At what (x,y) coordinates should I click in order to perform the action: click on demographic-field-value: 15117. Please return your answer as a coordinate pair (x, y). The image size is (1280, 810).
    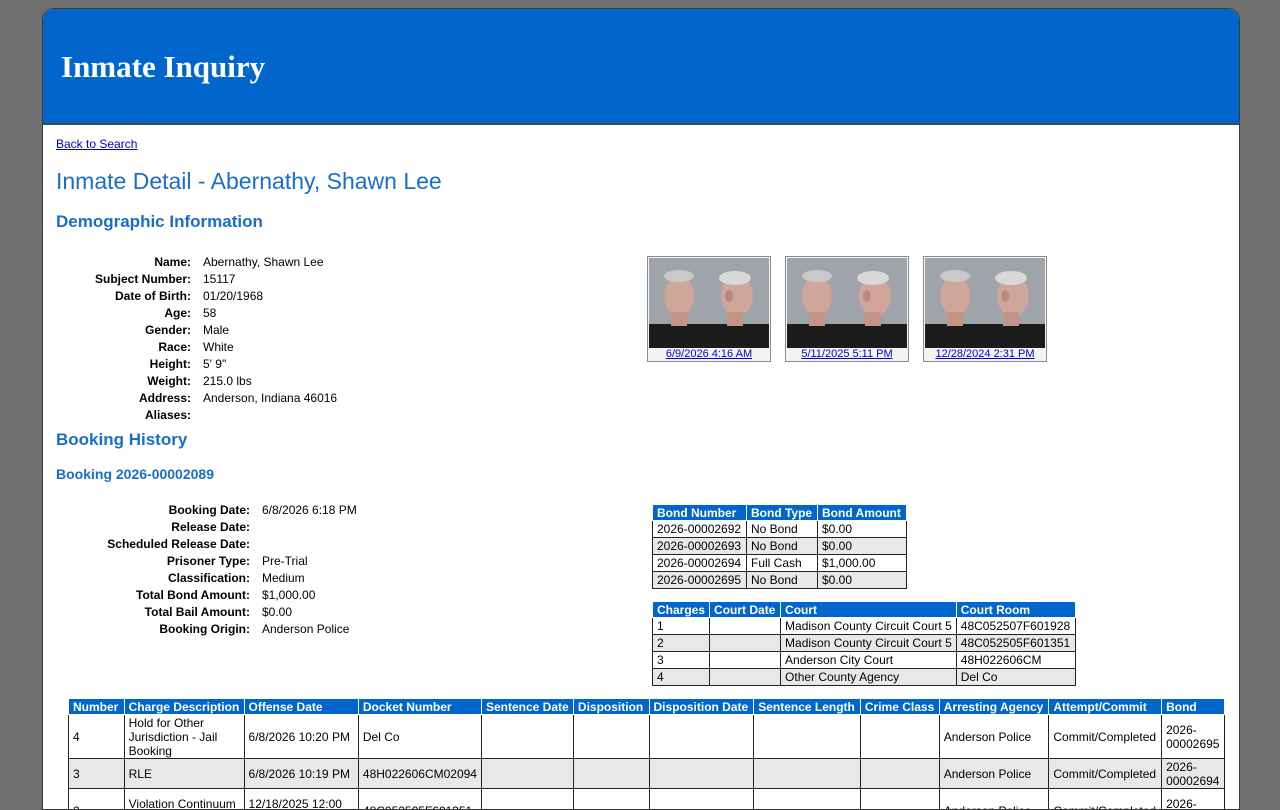
    Looking at the image, I should click on (213, 279).